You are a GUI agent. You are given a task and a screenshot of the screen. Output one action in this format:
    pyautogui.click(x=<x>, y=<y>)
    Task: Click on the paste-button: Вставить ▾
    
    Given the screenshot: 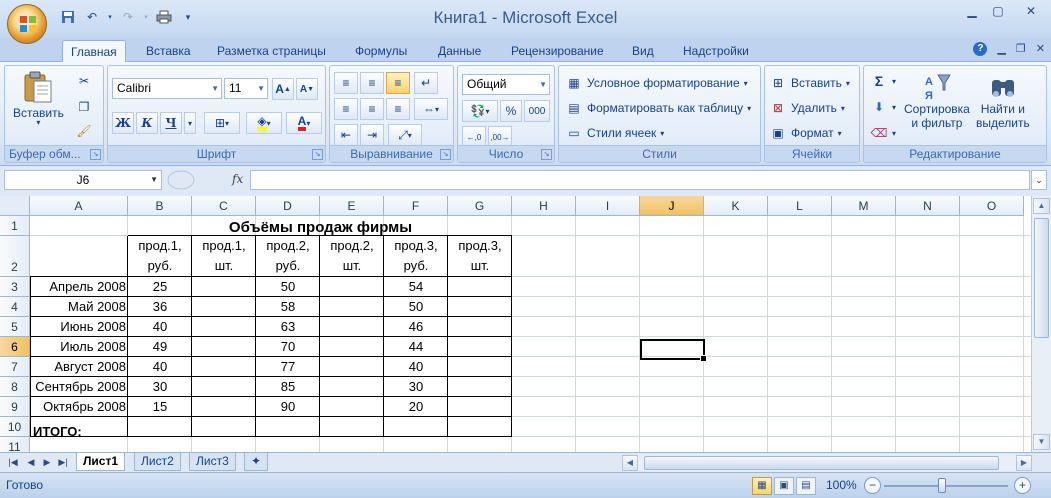 What is the action you would take?
    pyautogui.click(x=38, y=98)
    